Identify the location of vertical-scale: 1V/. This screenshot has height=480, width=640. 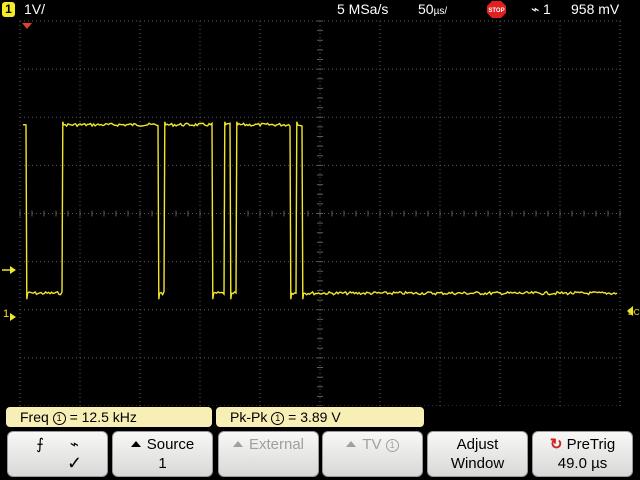
(35, 9).